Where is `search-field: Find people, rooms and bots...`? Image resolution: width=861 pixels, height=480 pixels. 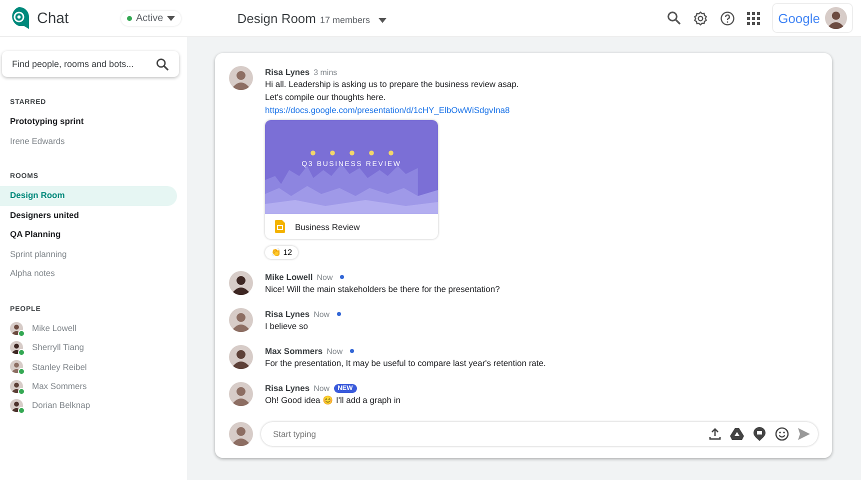
search-field: Find people, rooms and bots... is located at coordinates (90, 64).